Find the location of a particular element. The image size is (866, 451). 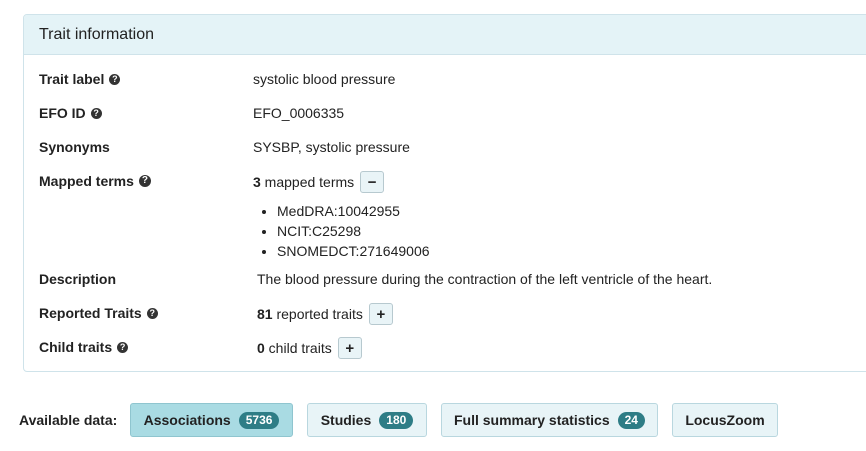

available-data-label: Available data: is located at coordinates (68, 420).